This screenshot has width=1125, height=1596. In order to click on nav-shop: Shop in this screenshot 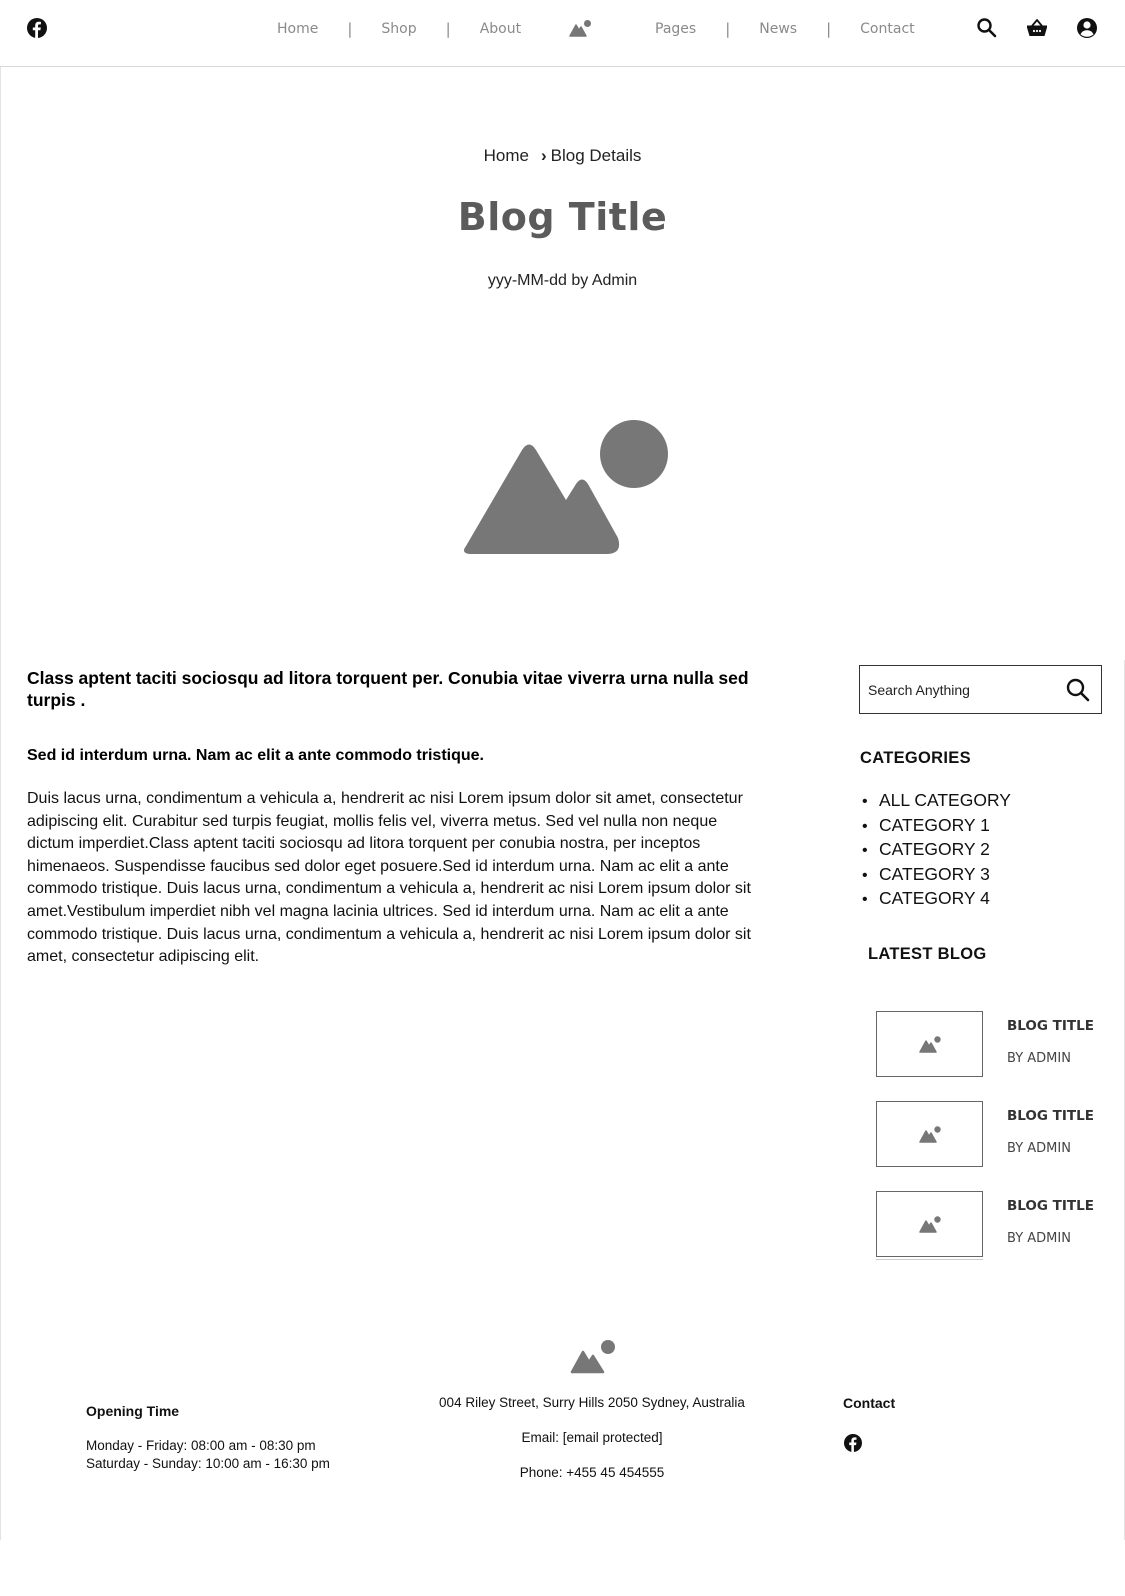, I will do `click(398, 29)`.